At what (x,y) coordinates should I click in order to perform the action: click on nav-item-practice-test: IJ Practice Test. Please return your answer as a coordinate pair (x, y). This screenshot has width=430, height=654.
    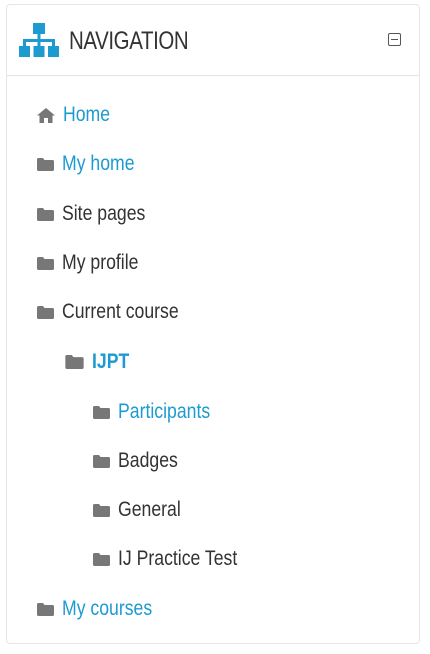
    Looking at the image, I should click on (176, 559).